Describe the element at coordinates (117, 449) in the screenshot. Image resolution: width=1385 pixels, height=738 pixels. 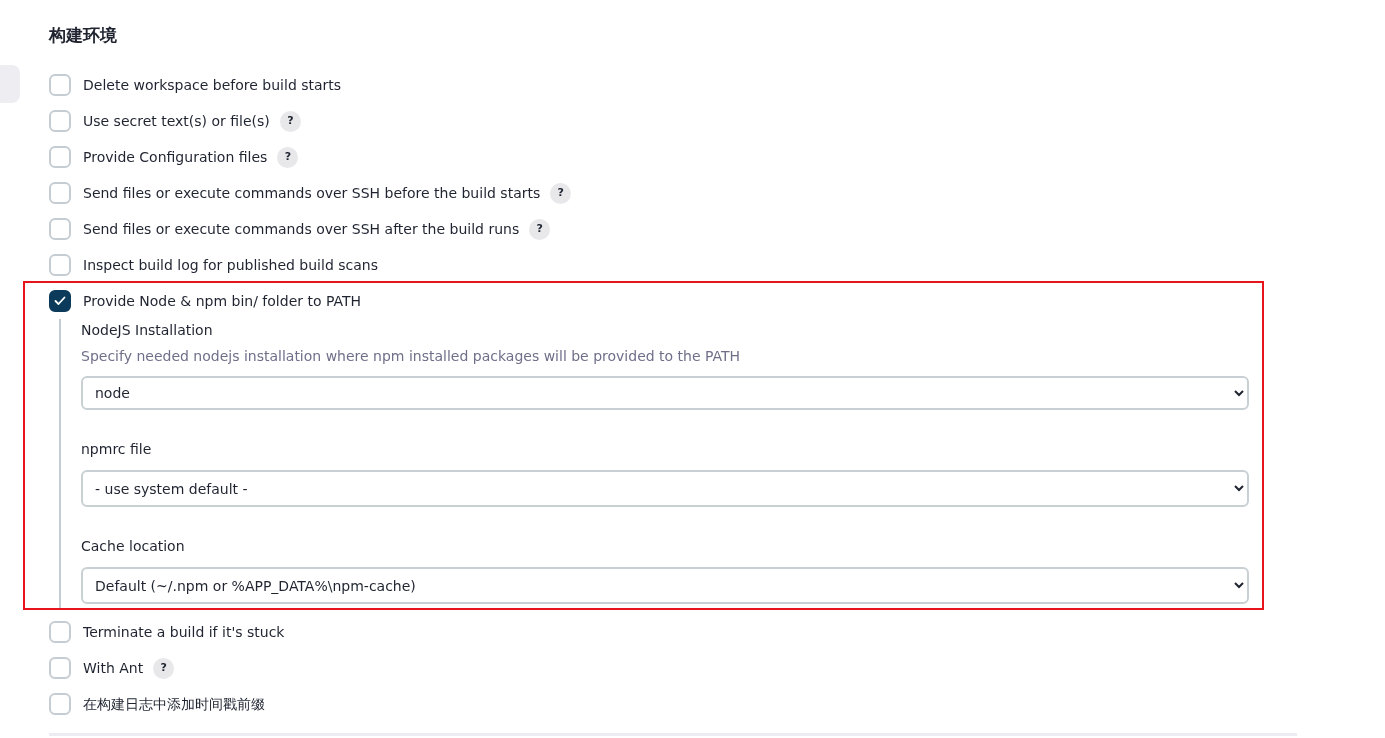
I see `field-label: npmrc file` at that location.